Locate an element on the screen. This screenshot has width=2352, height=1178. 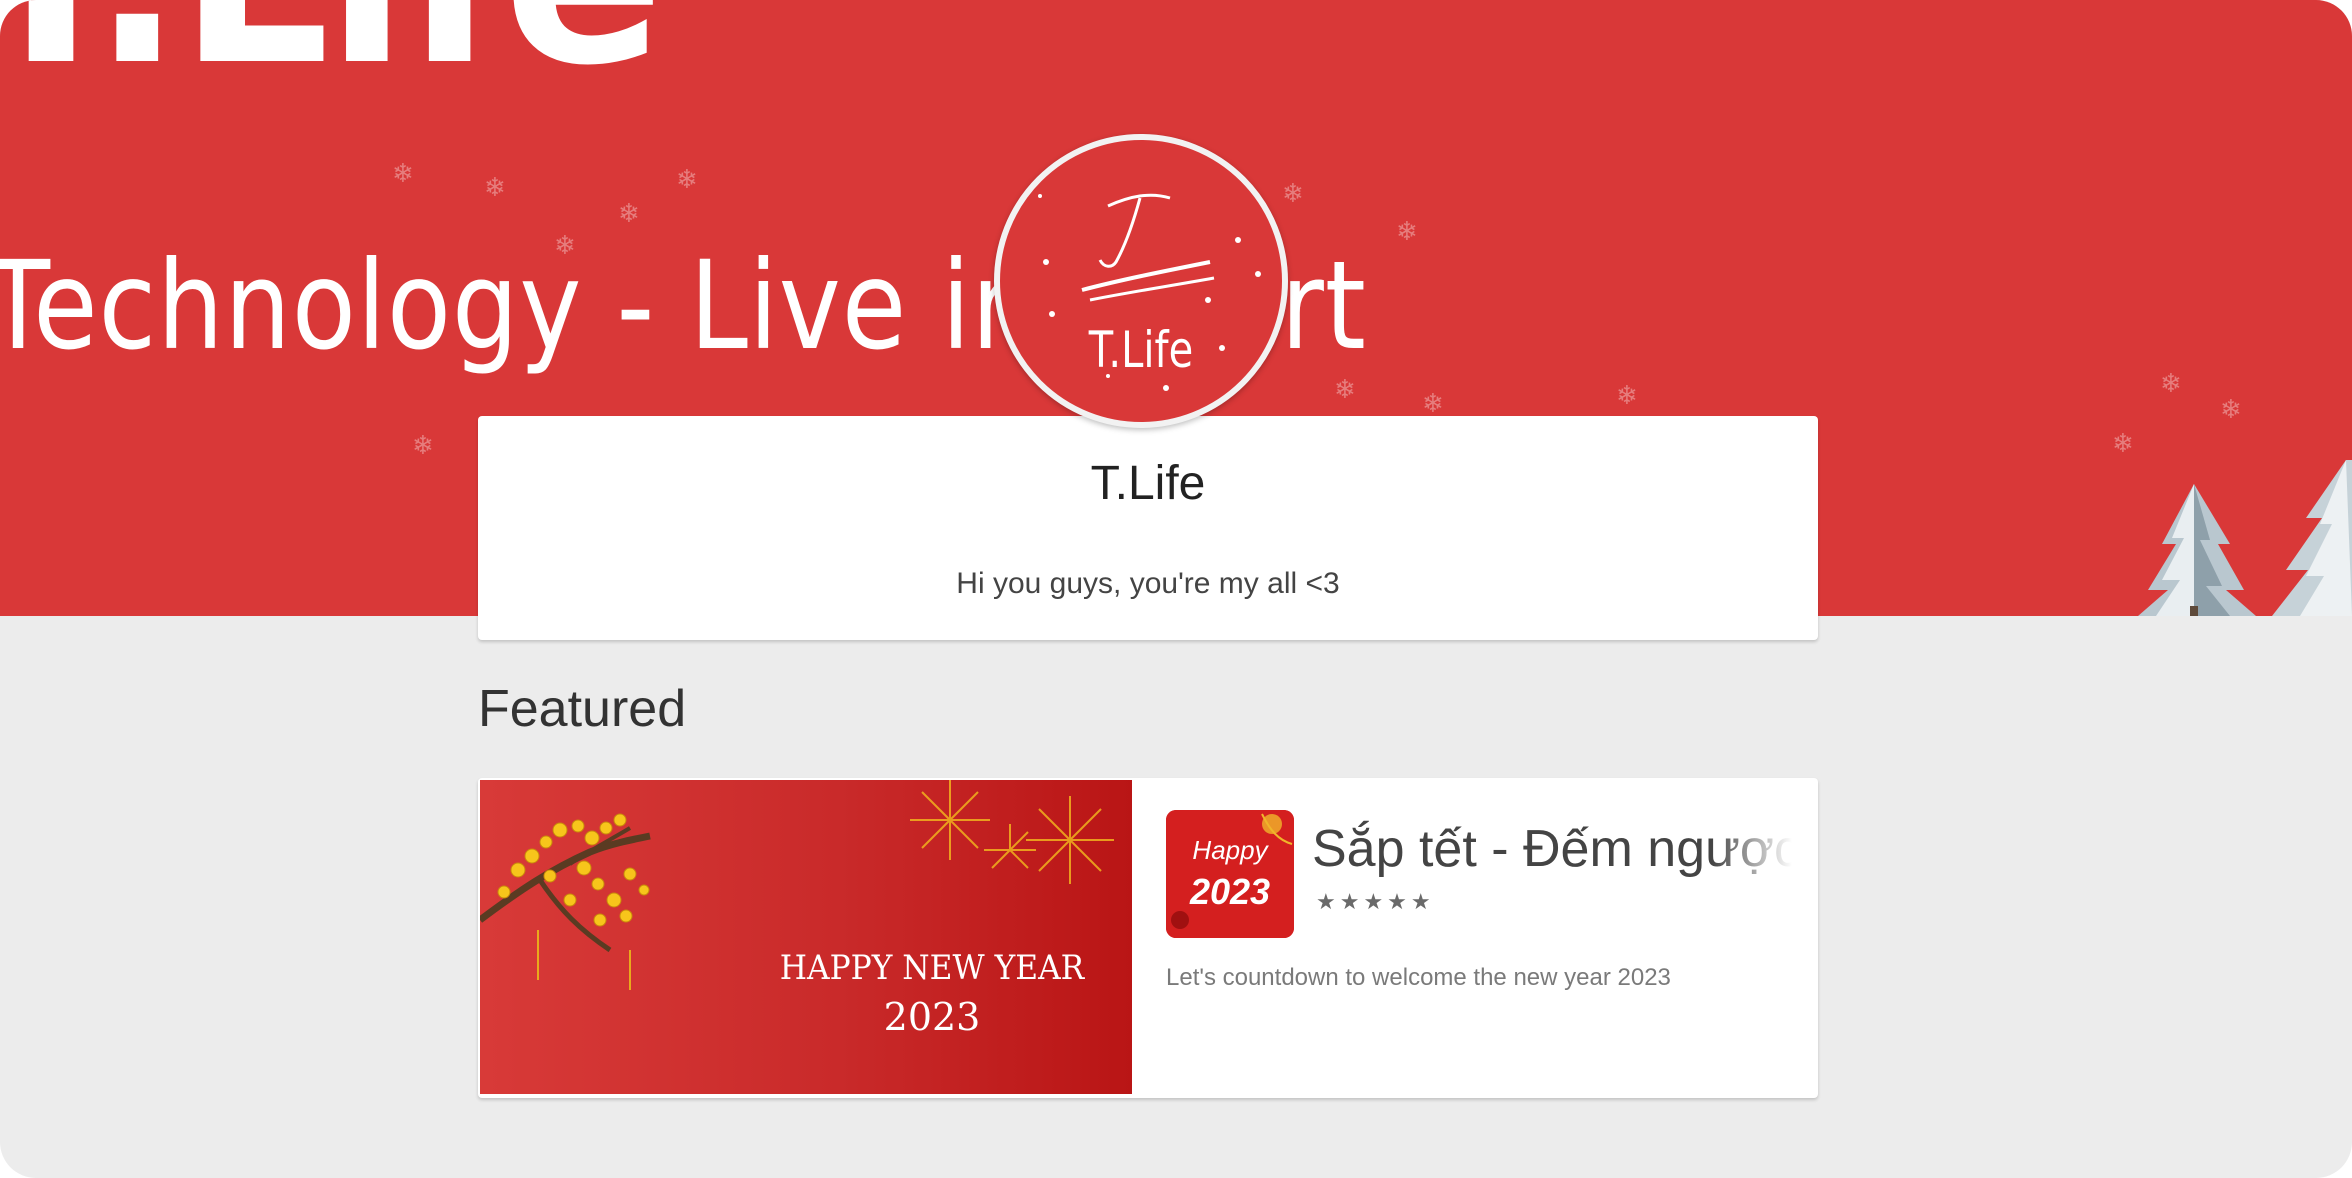
app-icon: Happy 2023 is located at coordinates (1230, 874).